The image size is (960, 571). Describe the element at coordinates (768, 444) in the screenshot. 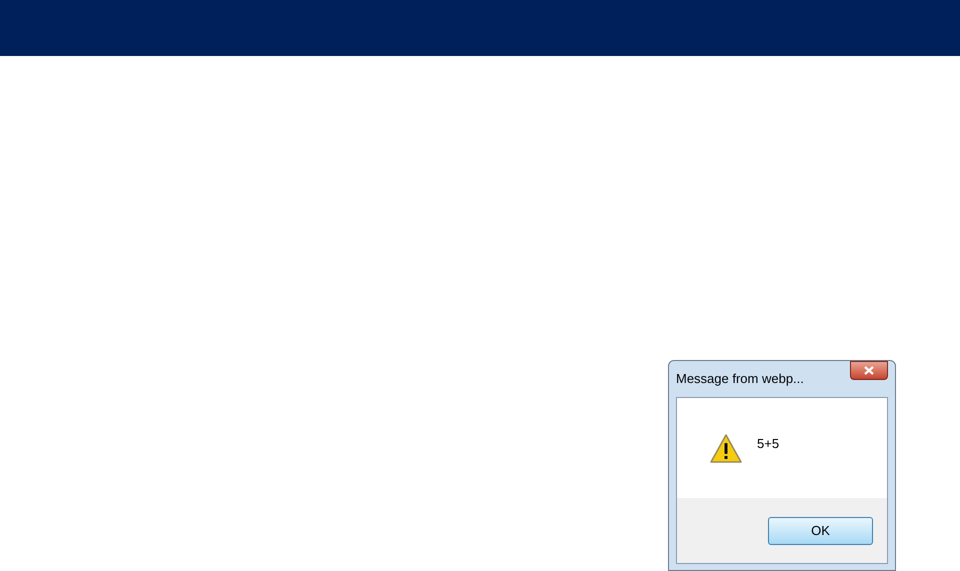

I see `dialog-message: 5+5` at that location.